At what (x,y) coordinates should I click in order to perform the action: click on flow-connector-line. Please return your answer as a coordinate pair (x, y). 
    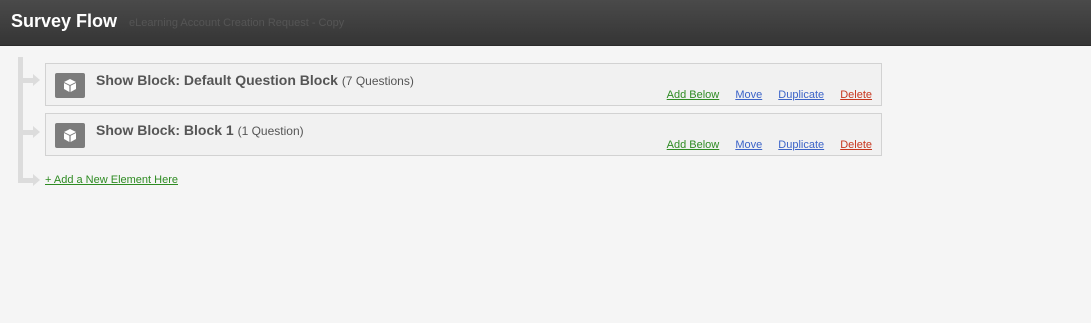
    Looking at the image, I should click on (20, 120).